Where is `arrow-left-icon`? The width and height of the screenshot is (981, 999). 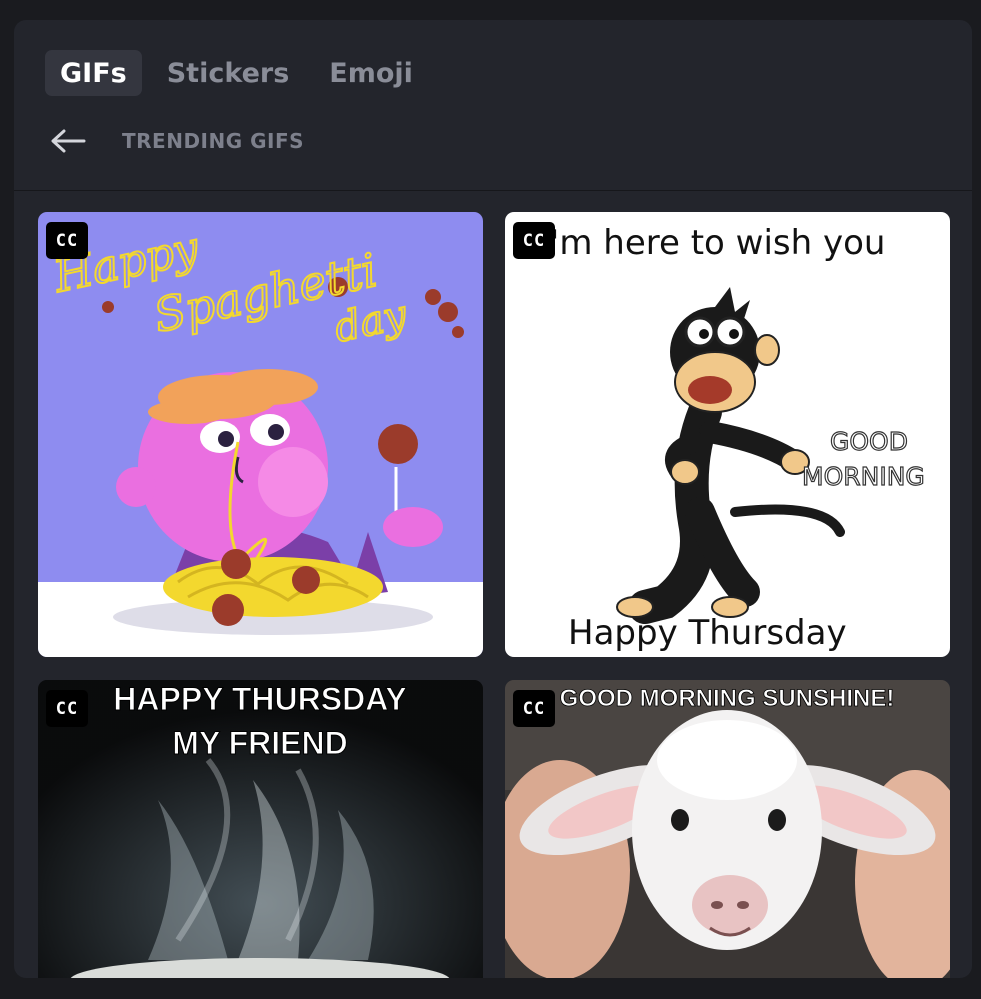 arrow-left-icon is located at coordinates (68, 141).